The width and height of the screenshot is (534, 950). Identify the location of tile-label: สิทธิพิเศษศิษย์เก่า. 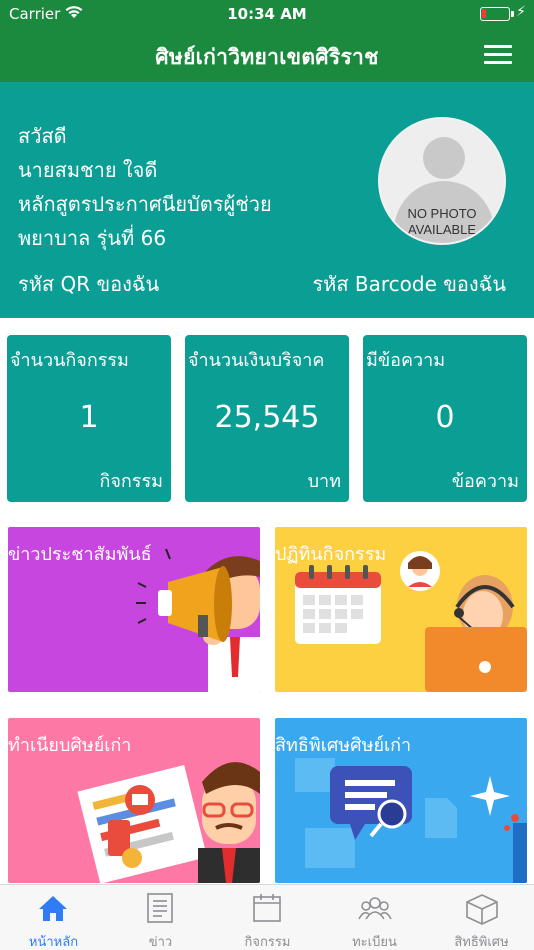
(343, 745).